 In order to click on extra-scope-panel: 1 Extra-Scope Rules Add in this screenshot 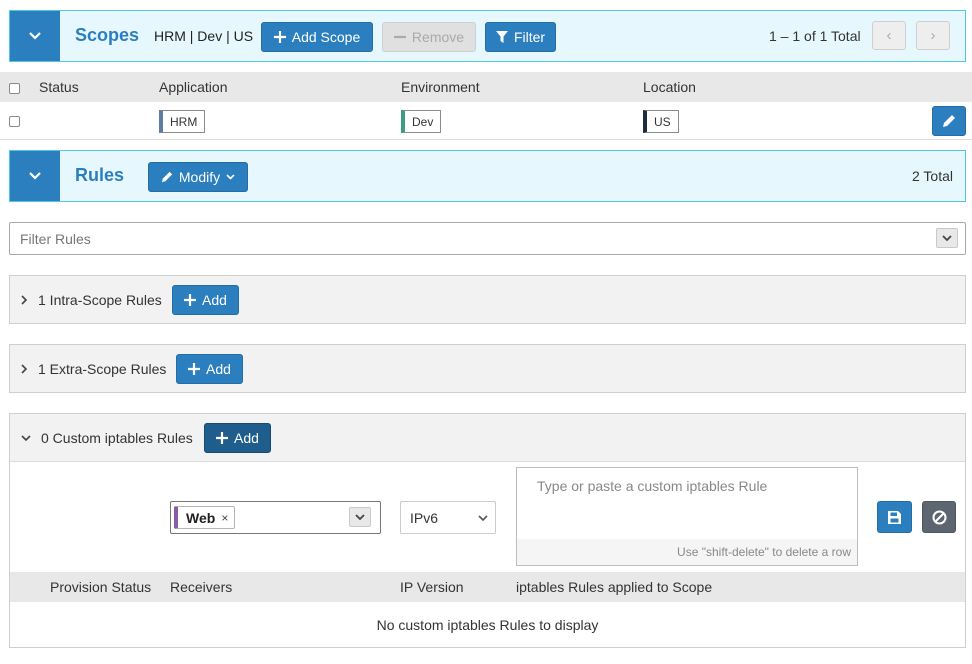, I will do `click(487, 368)`.